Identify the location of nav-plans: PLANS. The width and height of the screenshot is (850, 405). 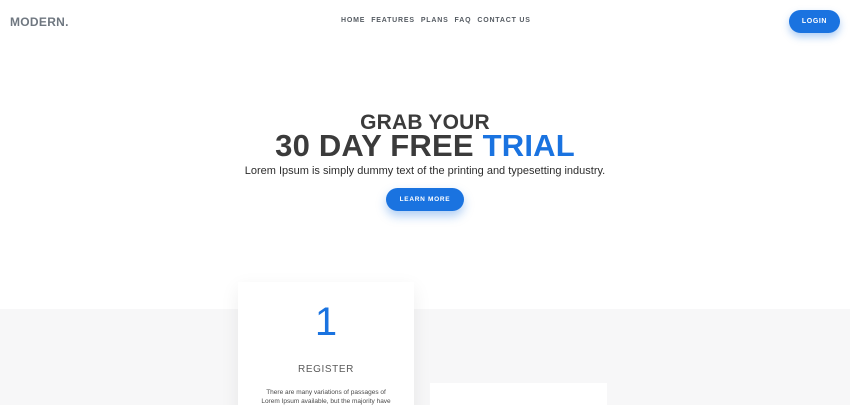
(435, 20).